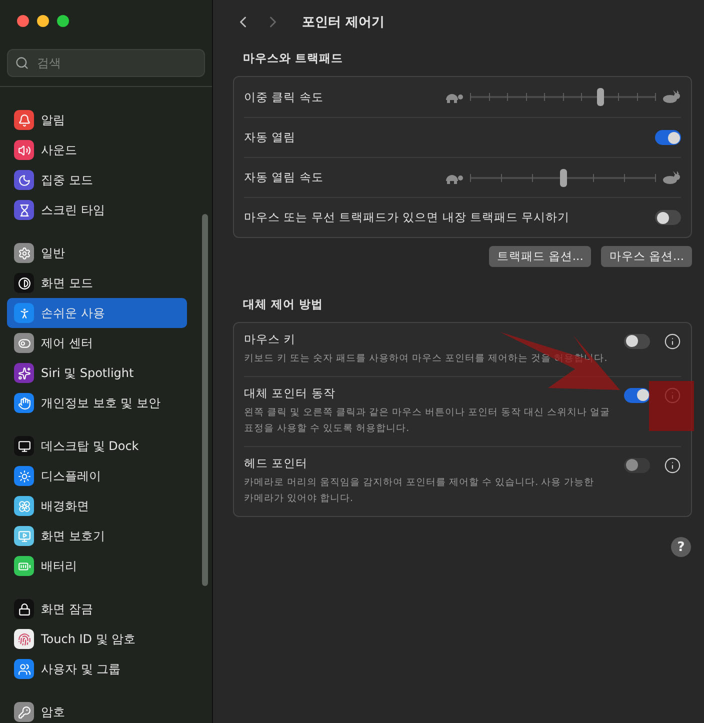 This screenshot has width=704, height=723. I want to click on setting-label: 자동 열림 속도, so click(284, 177).